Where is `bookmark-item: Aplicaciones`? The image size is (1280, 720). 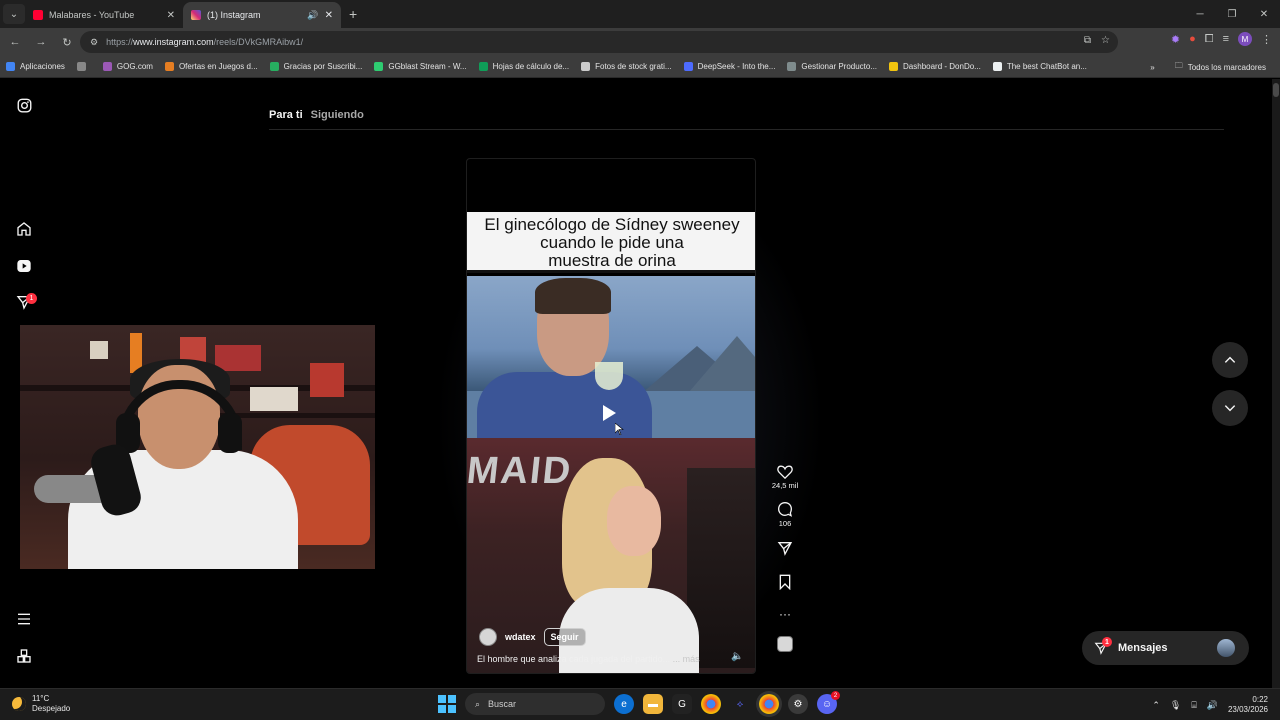
bookmark-item: Aplicaciones is located at coordinates (35, 66).